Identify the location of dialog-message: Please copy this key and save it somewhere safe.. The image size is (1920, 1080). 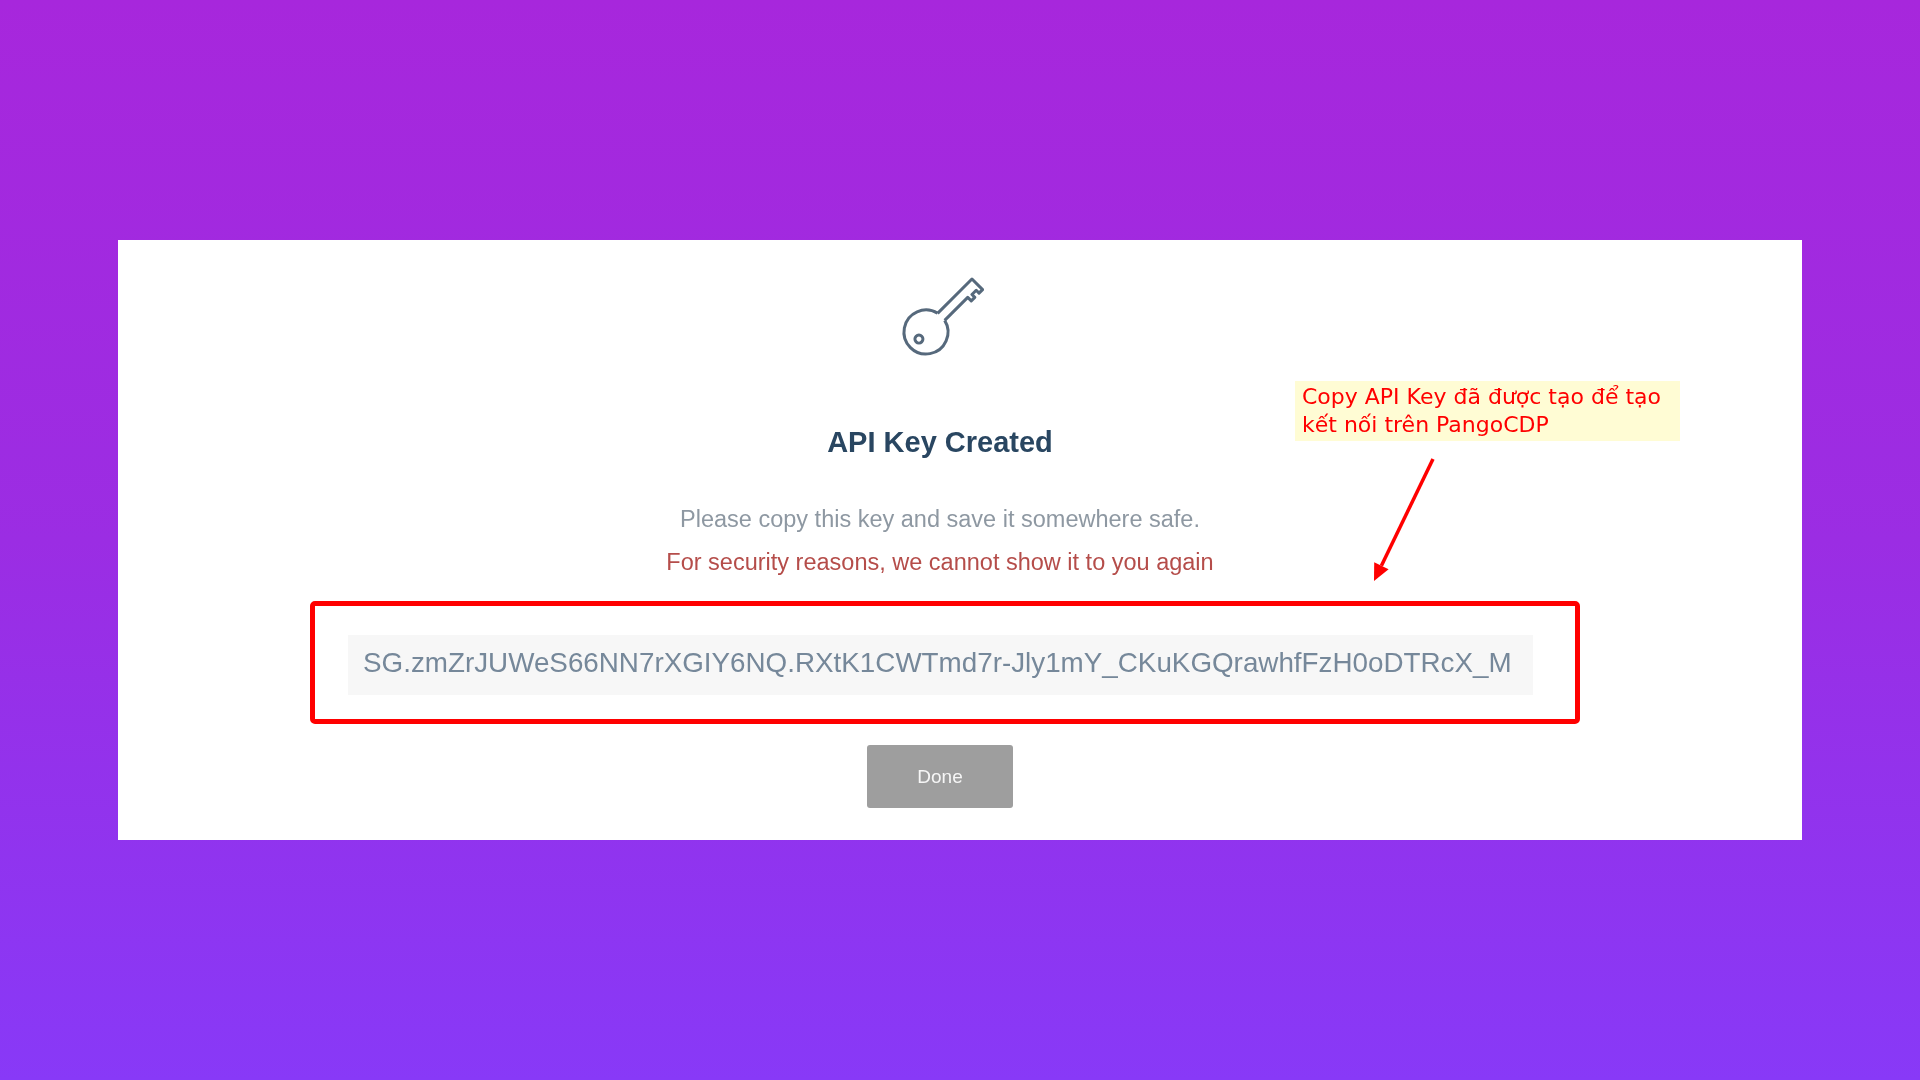
(940, 519).